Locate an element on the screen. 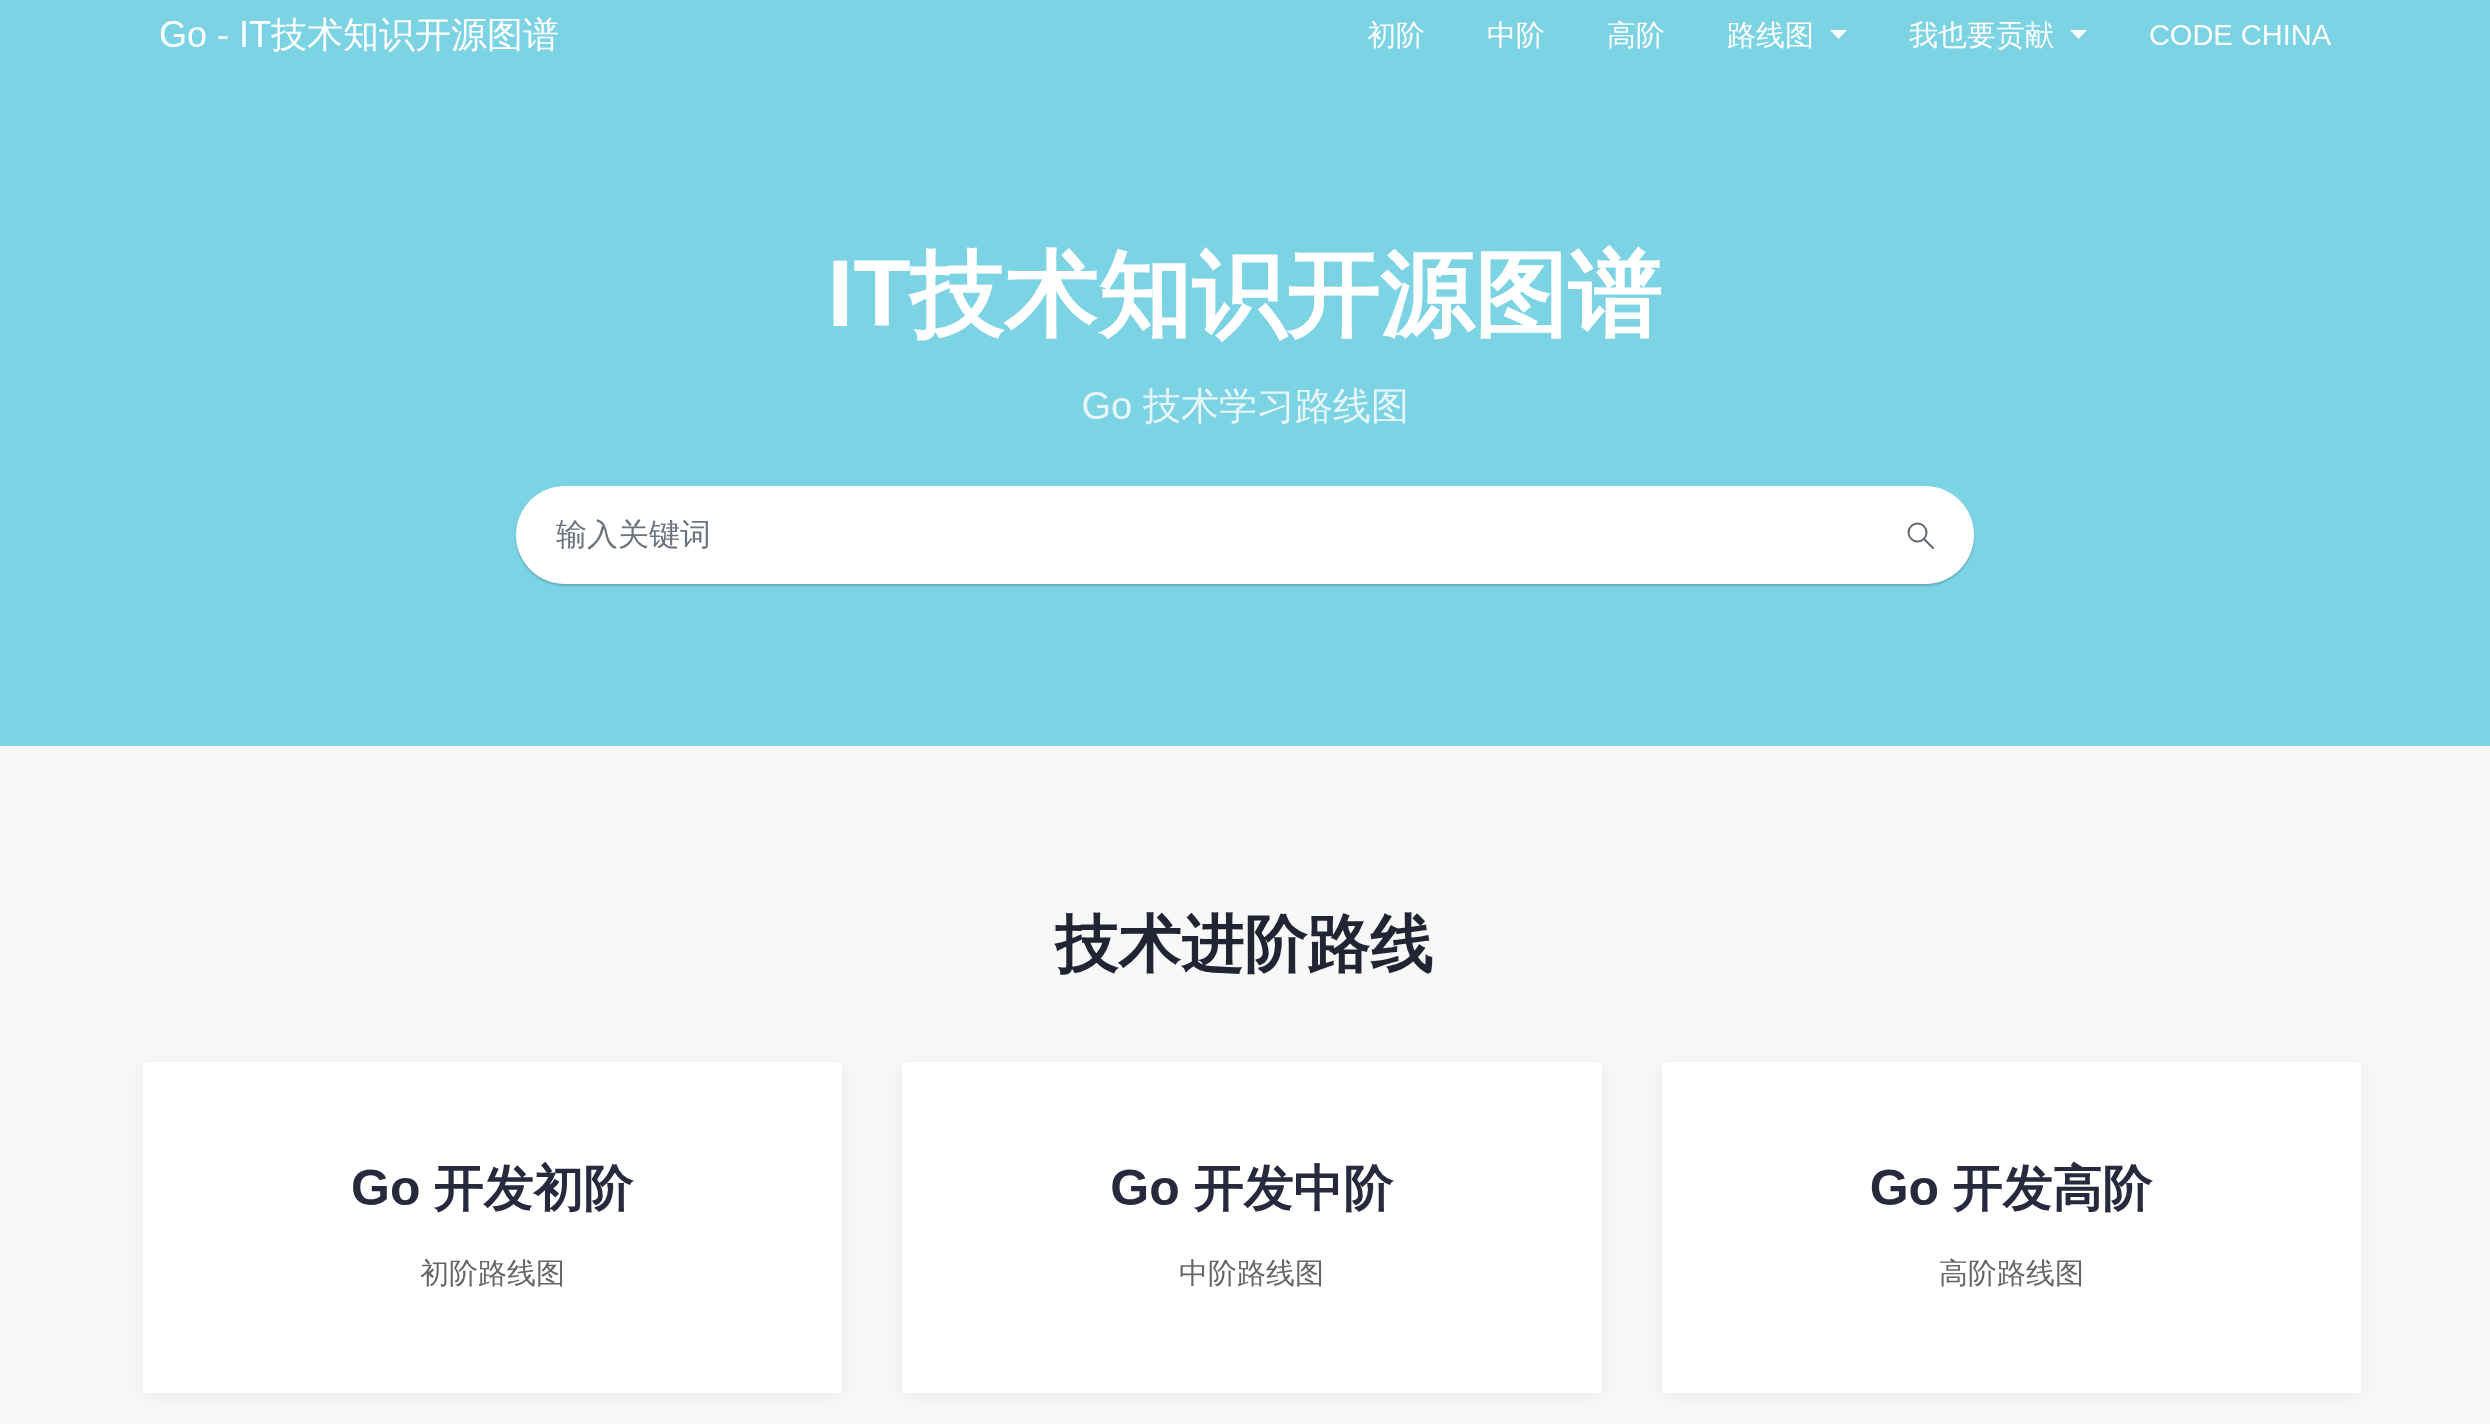 The image size is (2490, 1424). roadmap-card: Go 开发中阶 中阶路线图 is located at coordinates (1252, 1227).